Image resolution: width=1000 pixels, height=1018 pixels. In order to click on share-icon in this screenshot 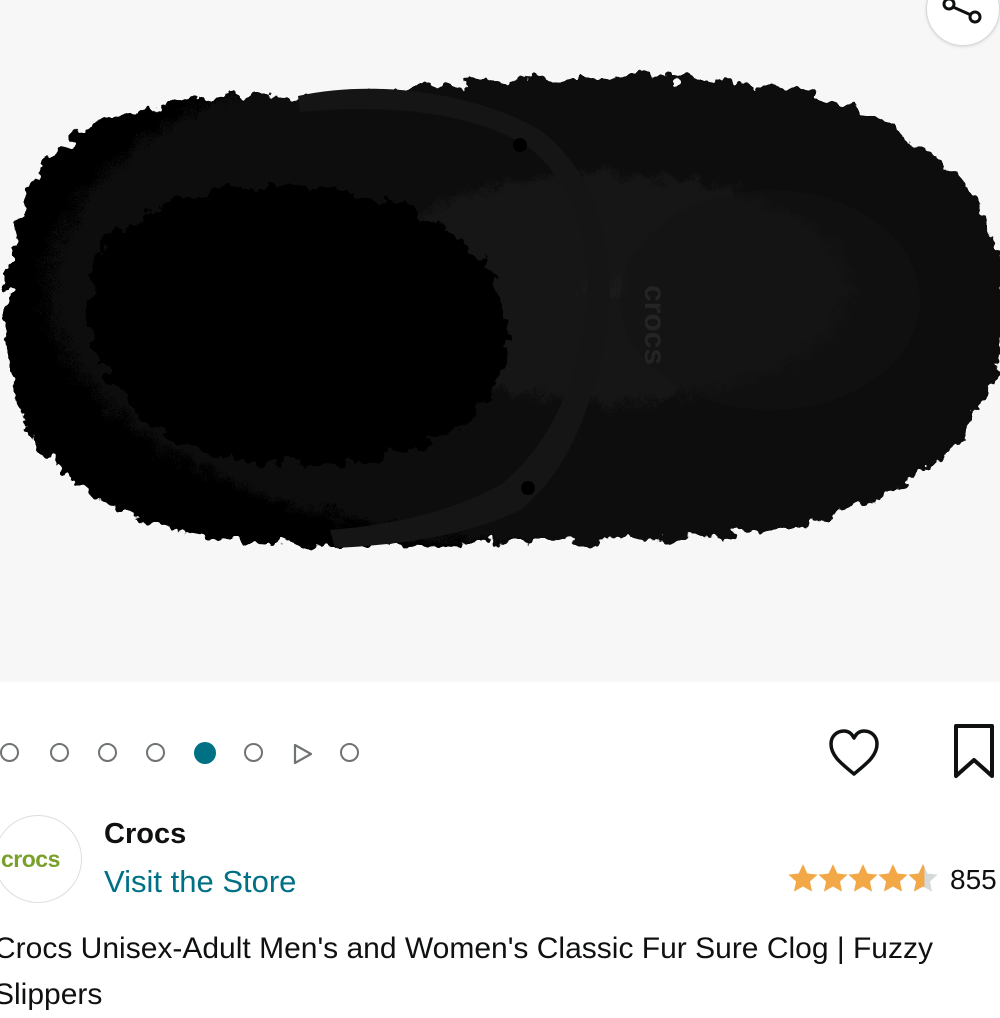, I will do `click(962, 12)`.